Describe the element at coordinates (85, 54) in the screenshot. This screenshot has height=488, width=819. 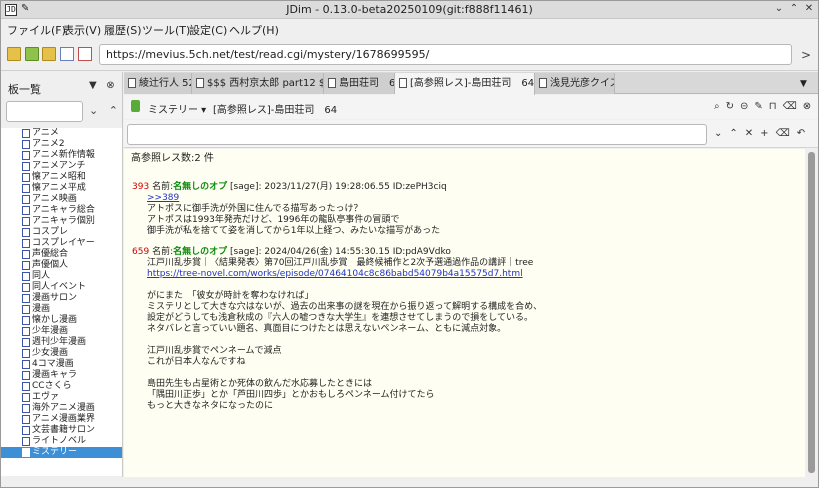
I see `image-doc-icon` at that location.